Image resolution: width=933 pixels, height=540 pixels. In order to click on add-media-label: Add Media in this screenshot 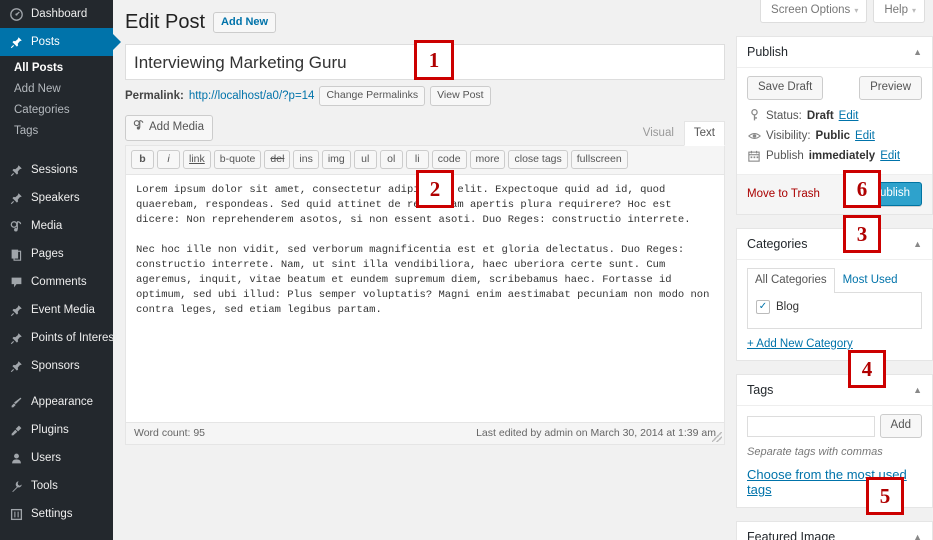, I will do `click(176, 127)`.